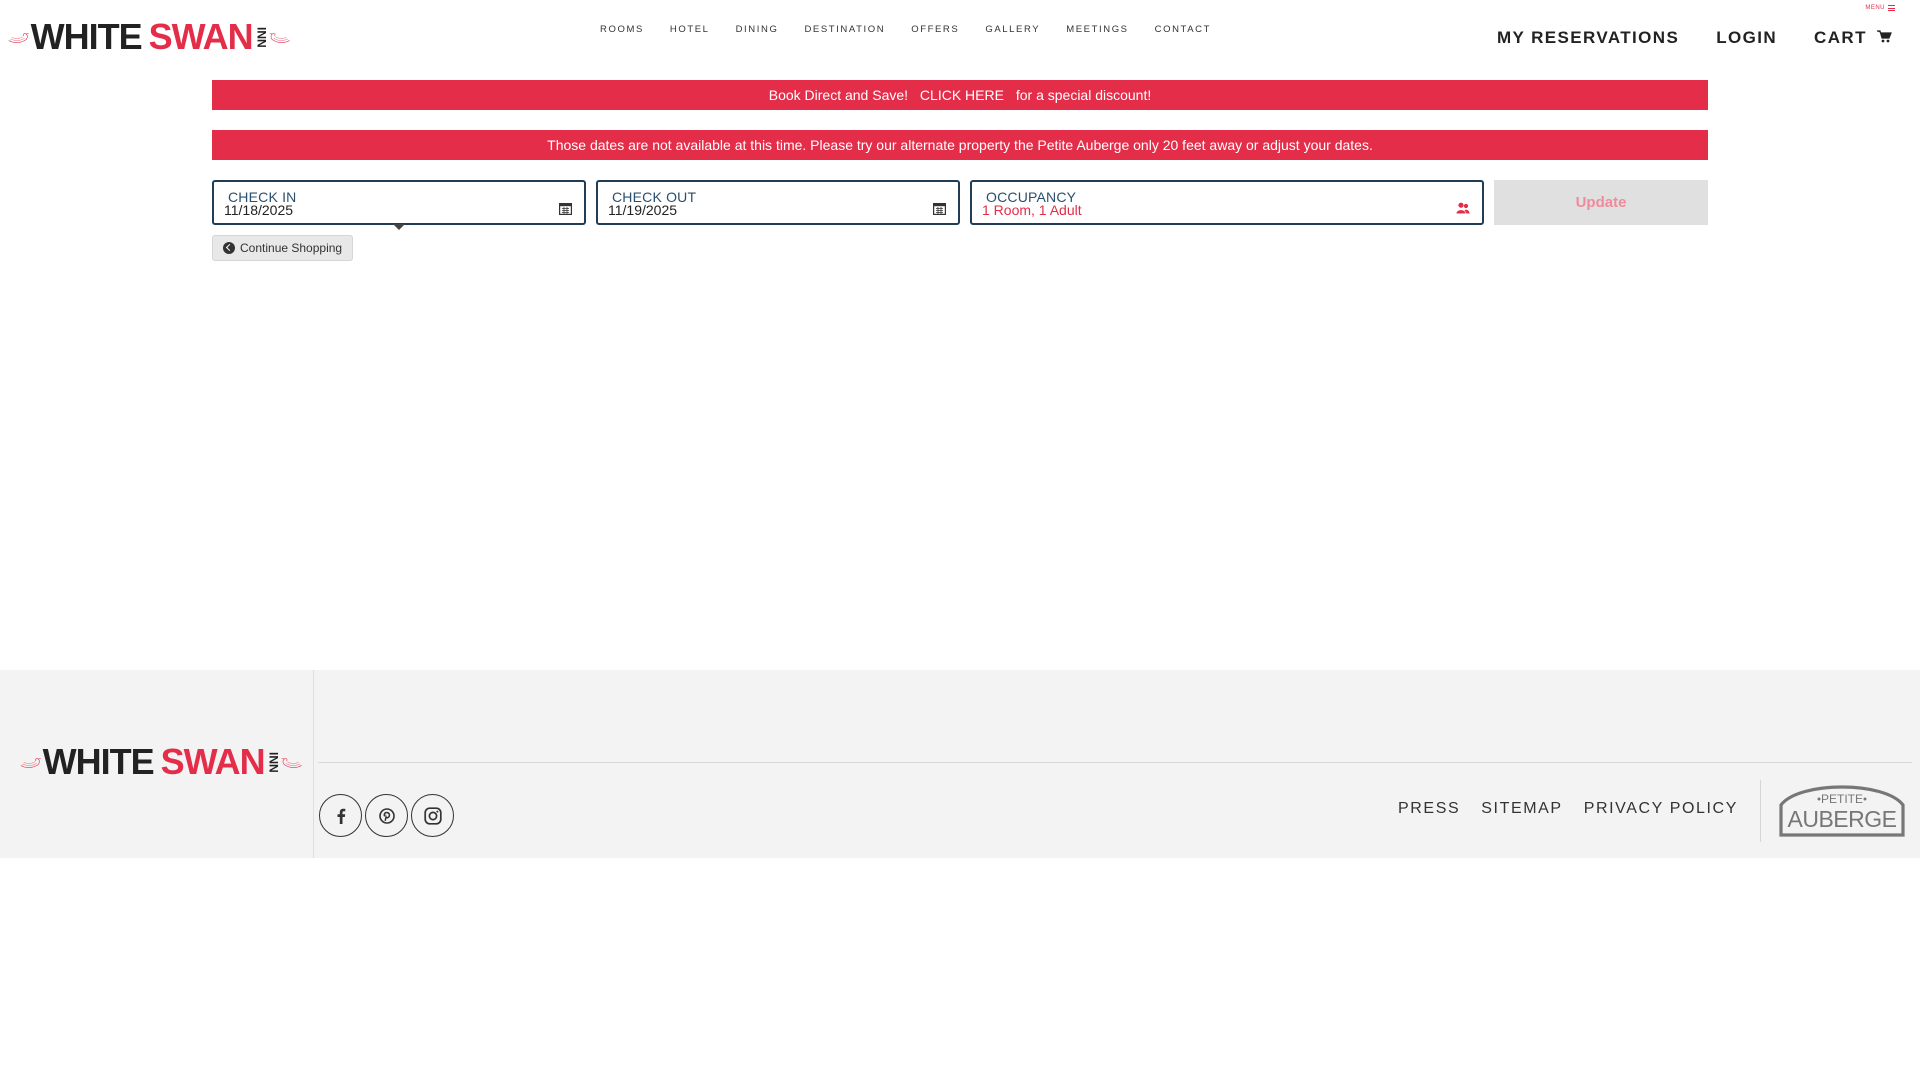 This screenshot has height=1091, width=1920. What do you see at coordinates (1083, 95) in the screenshot?
I see `promo-tail: for a special discount!` at bounding box center [1083, 95].